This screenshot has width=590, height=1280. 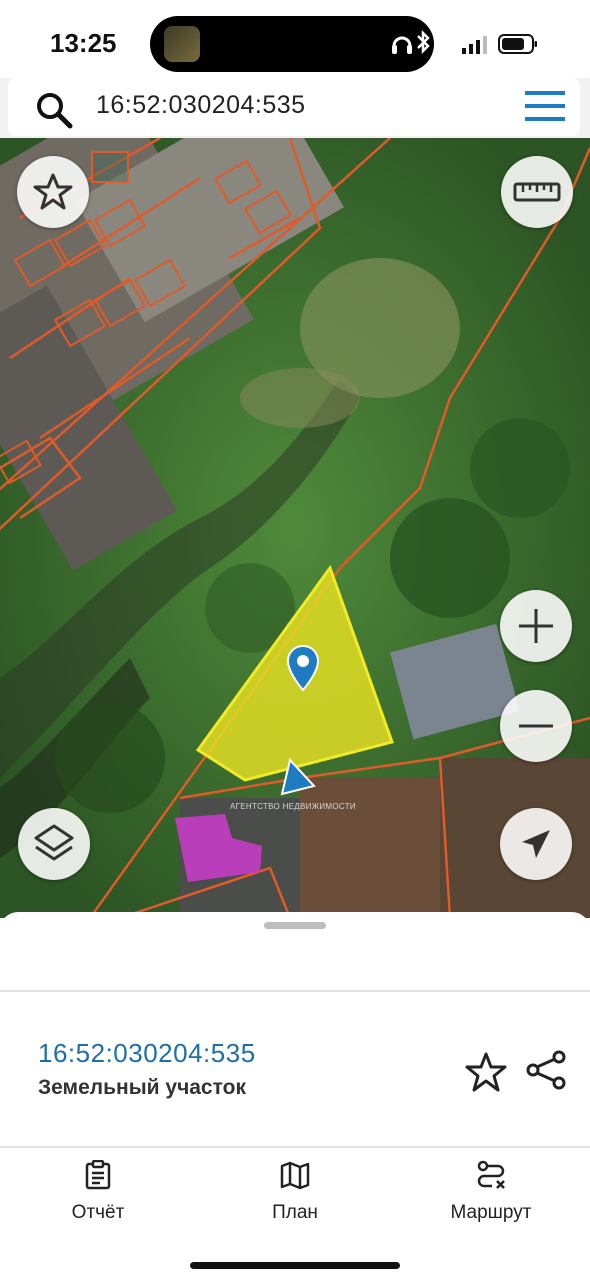 I want to click on now-playing-thumbnail, so click(x=182, y=44).